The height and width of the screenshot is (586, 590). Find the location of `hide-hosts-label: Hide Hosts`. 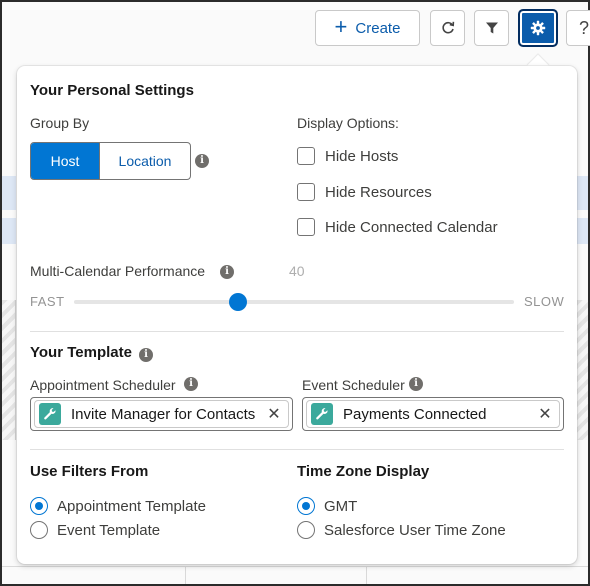

hide-hosts-label: Hide Hosts is located at coordinates (362, 156).